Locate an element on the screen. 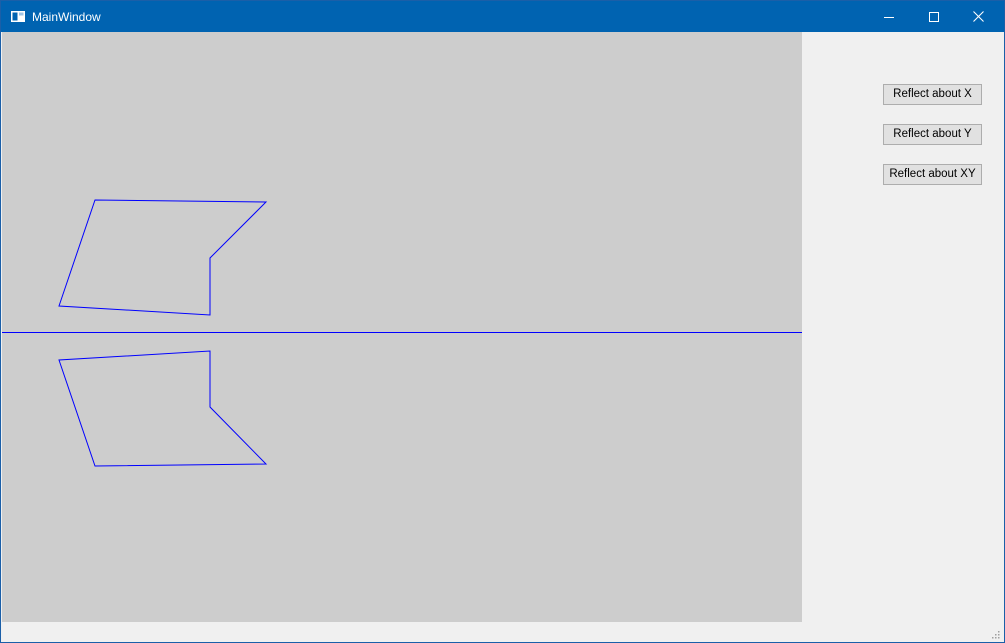  maximize-icon is located at coordinates (933, 16).